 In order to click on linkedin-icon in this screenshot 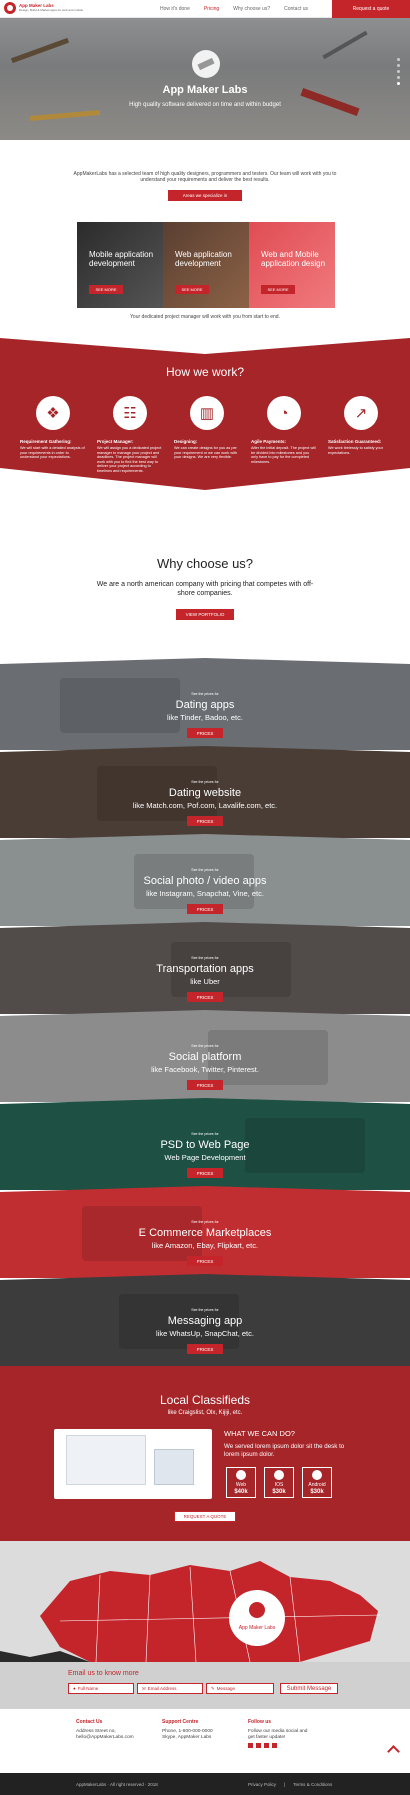, I will do `click(274, 1745)`.